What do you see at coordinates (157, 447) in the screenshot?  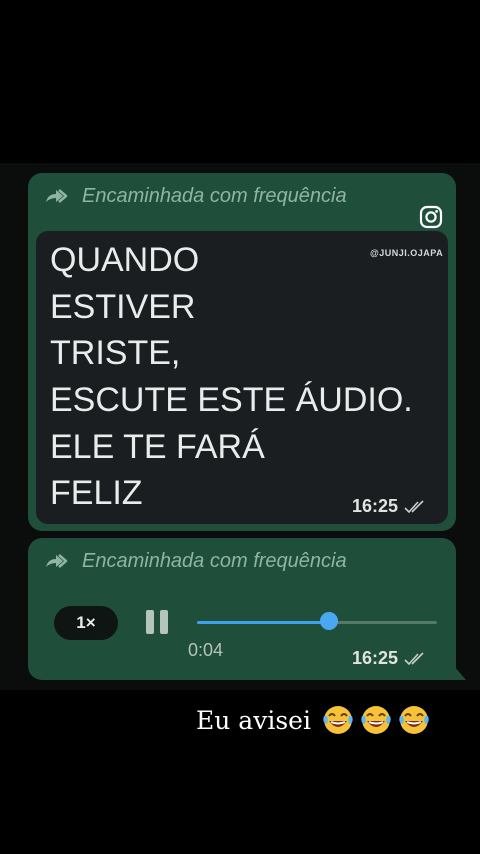 I see `message-line: ELE TE FARÁ` at bounding box center [157, 447].